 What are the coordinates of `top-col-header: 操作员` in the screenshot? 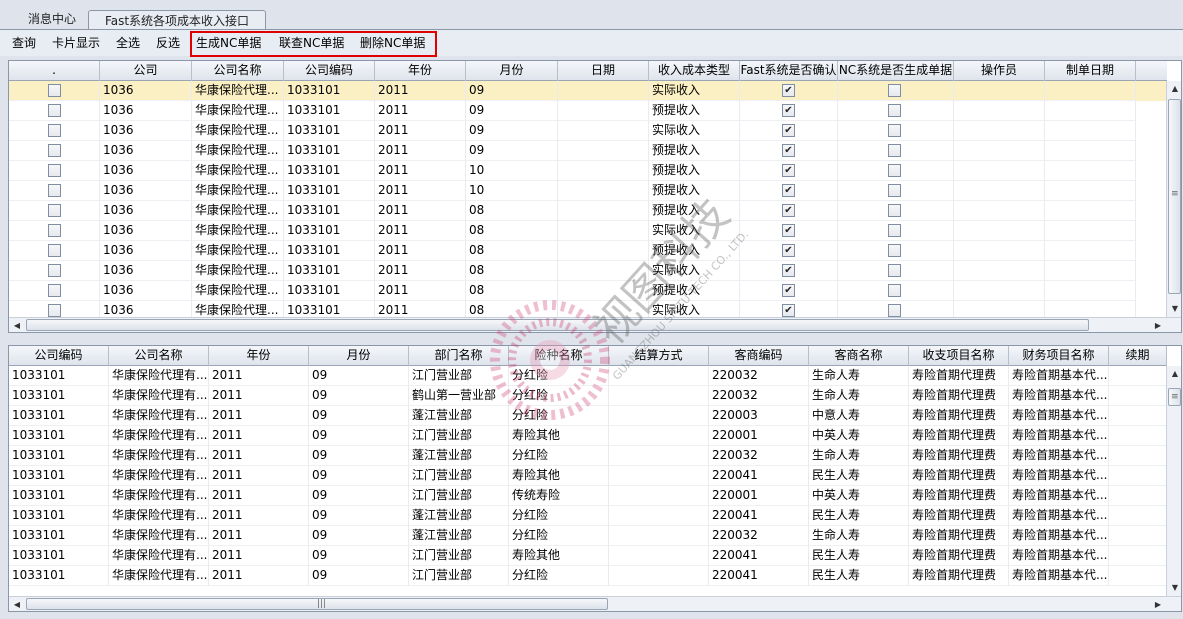 It's located at (999, 71).